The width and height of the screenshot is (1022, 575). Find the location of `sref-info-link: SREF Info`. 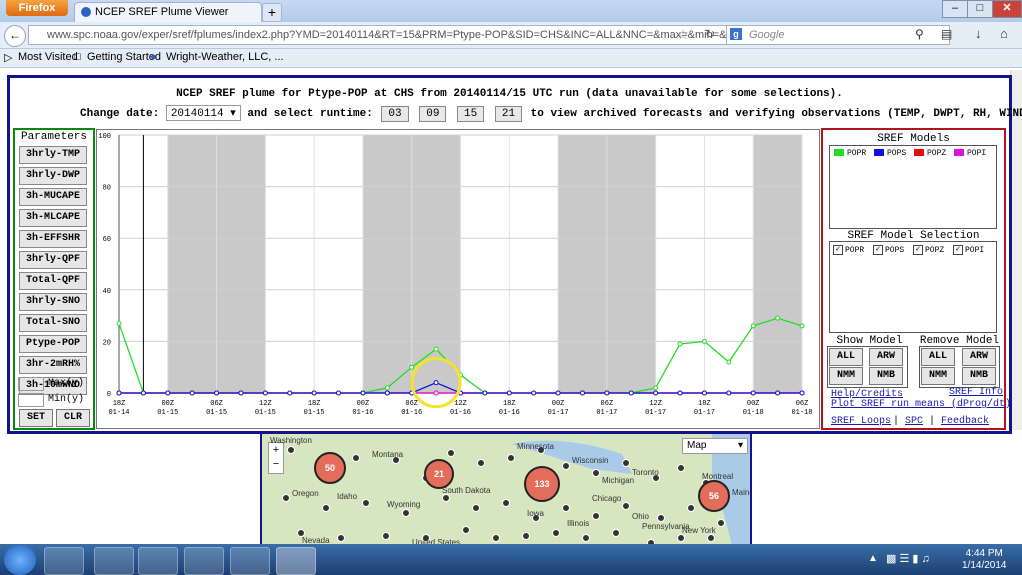

sref-info-link: SREF Info is located at coordinates (976, 392).